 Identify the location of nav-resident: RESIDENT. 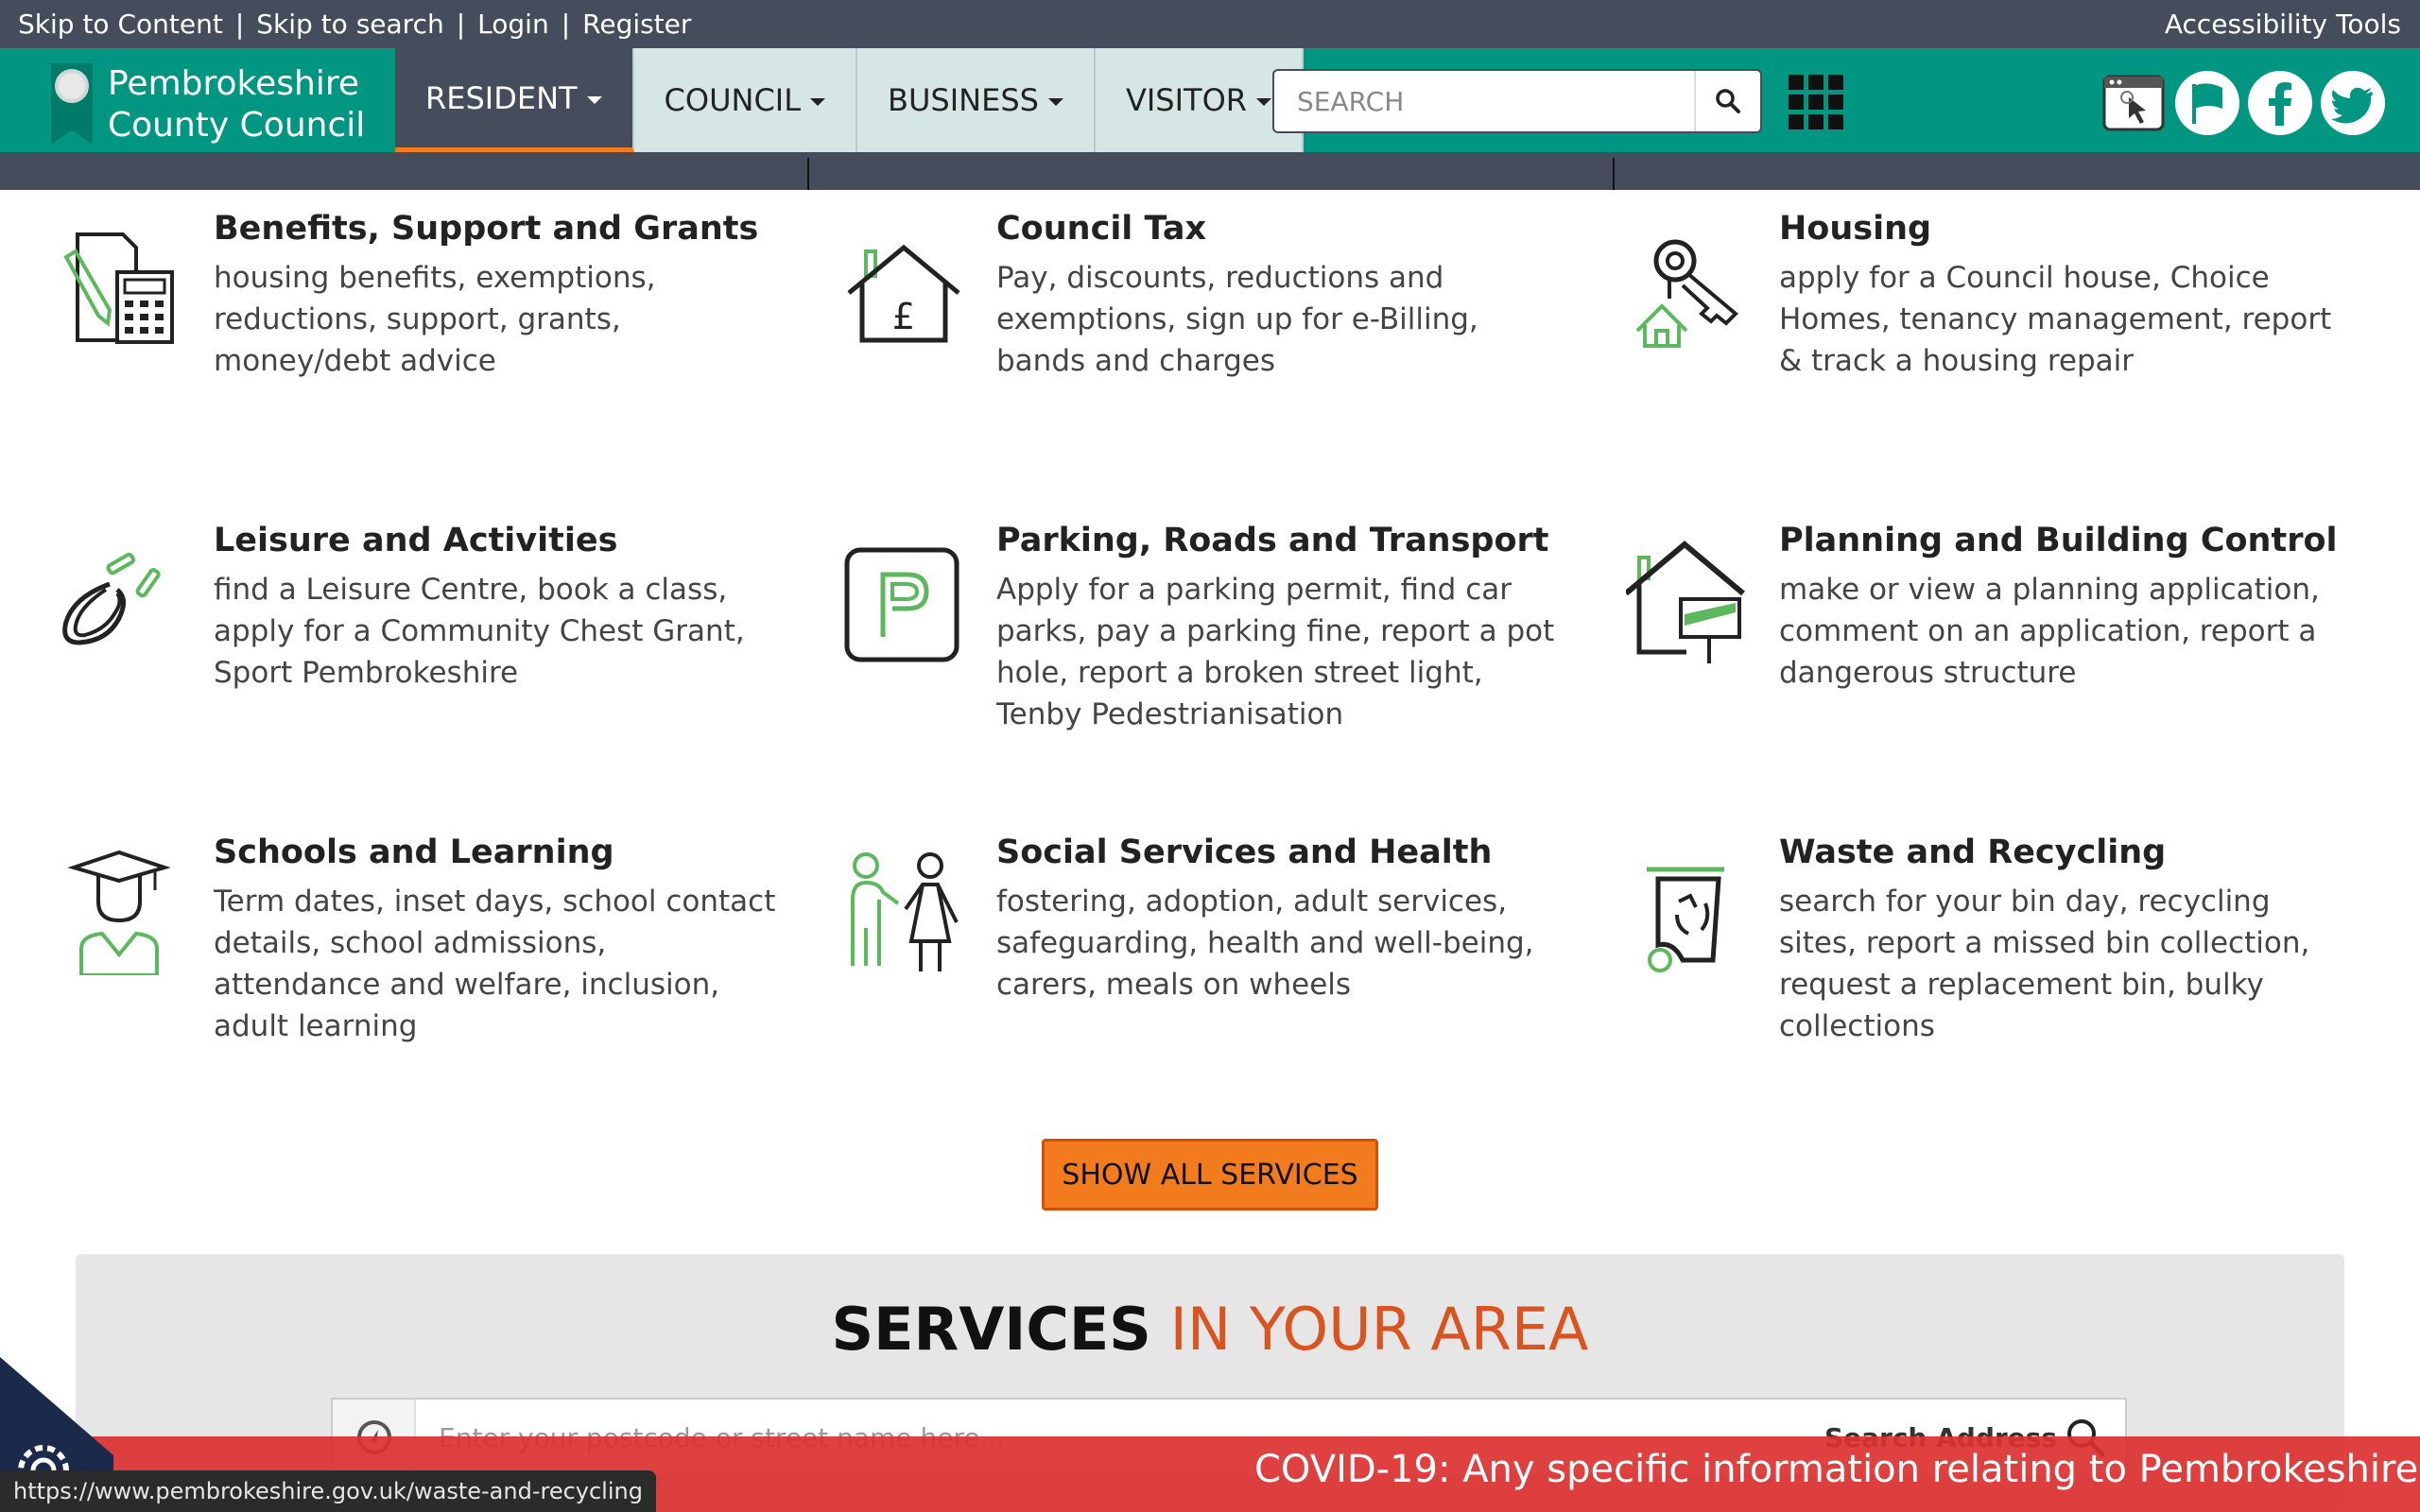
(514, 100).